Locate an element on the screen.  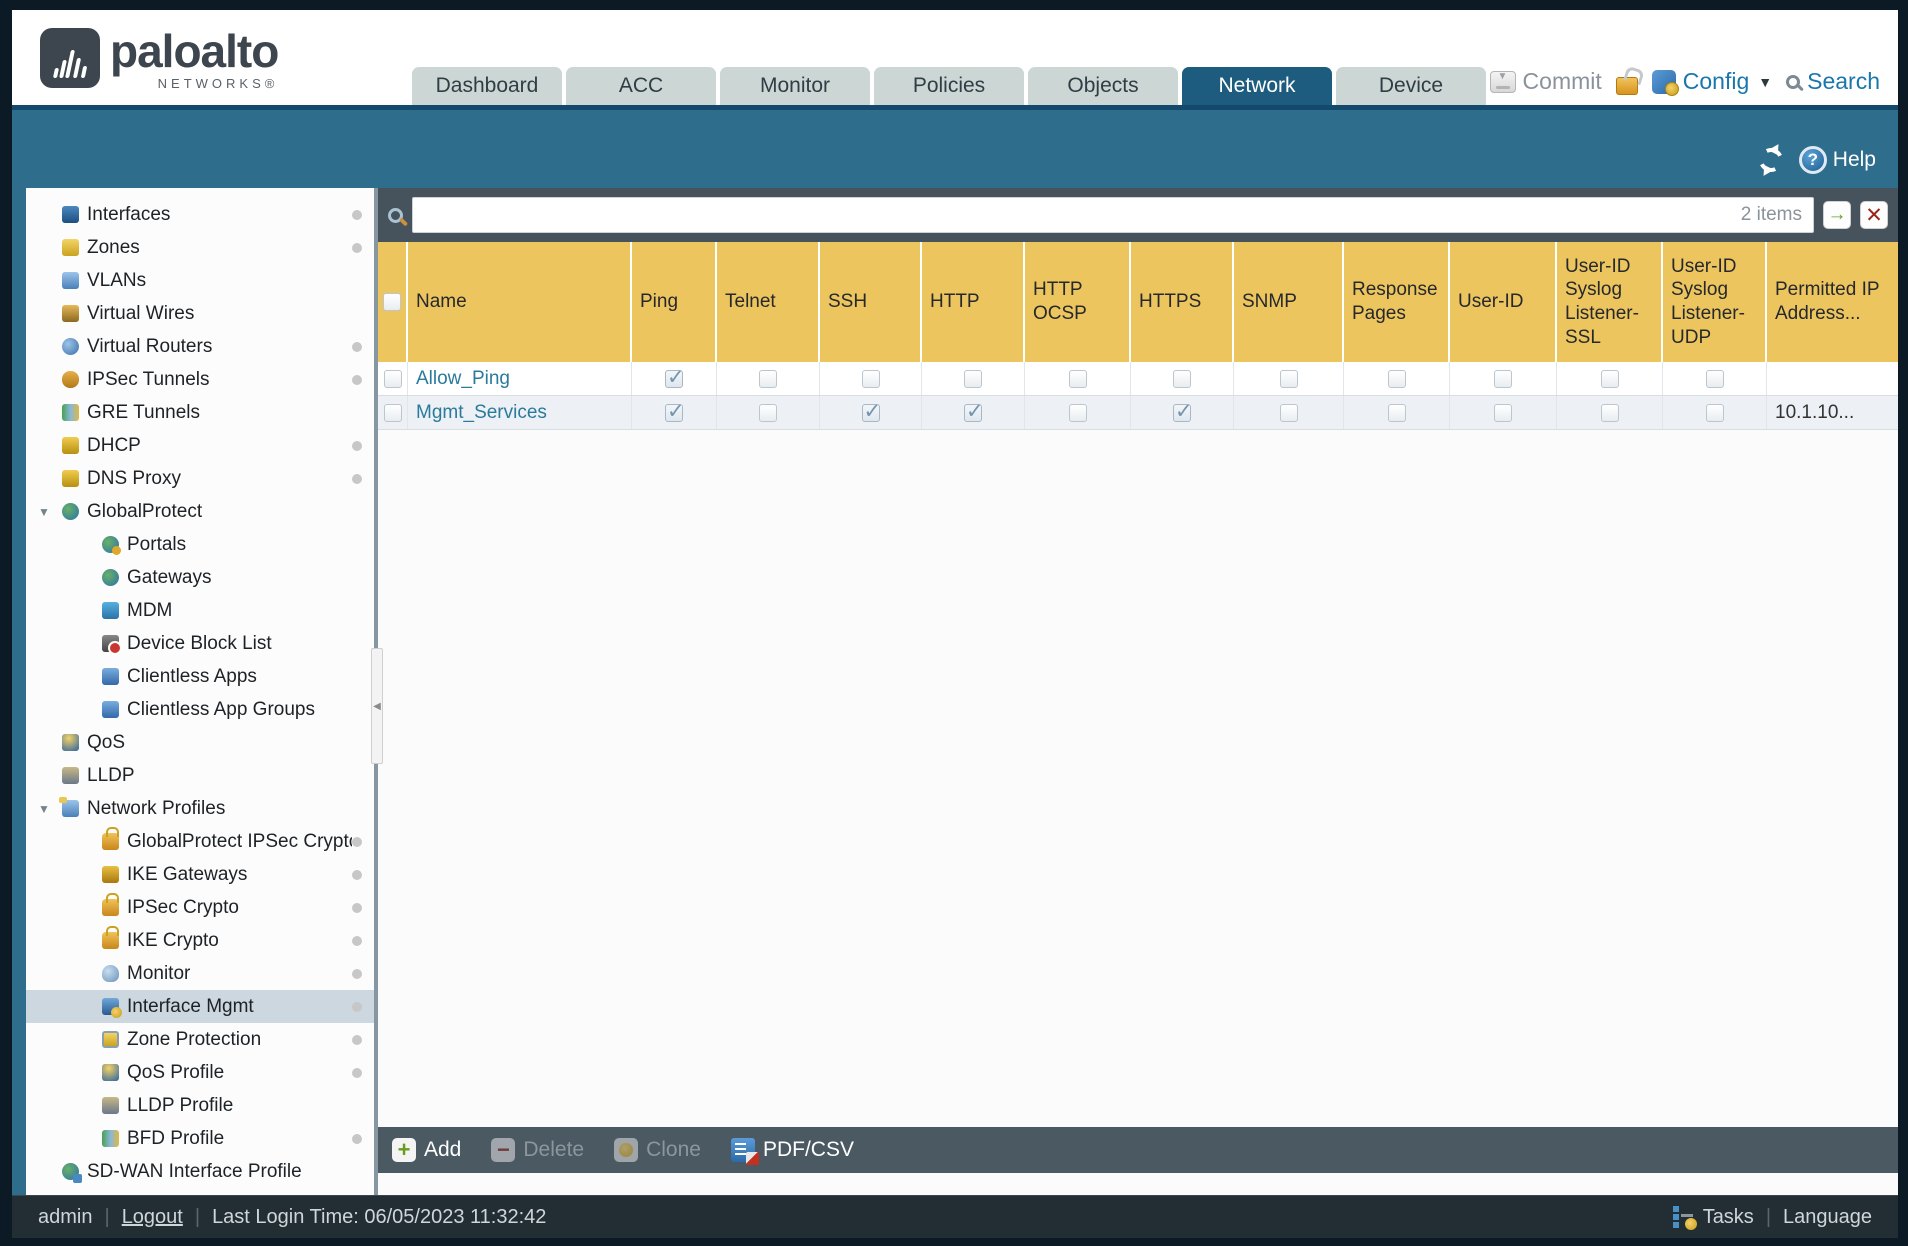
sidebar-item-qos-profile: QoS Profile is located at coordinates (200, 1072).